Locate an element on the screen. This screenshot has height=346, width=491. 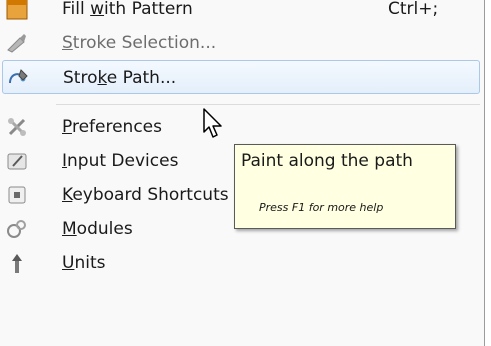
menu-item-fill-with-pattern: Fill with Pattern Ctrl+; is located at coordinates (241, 13).